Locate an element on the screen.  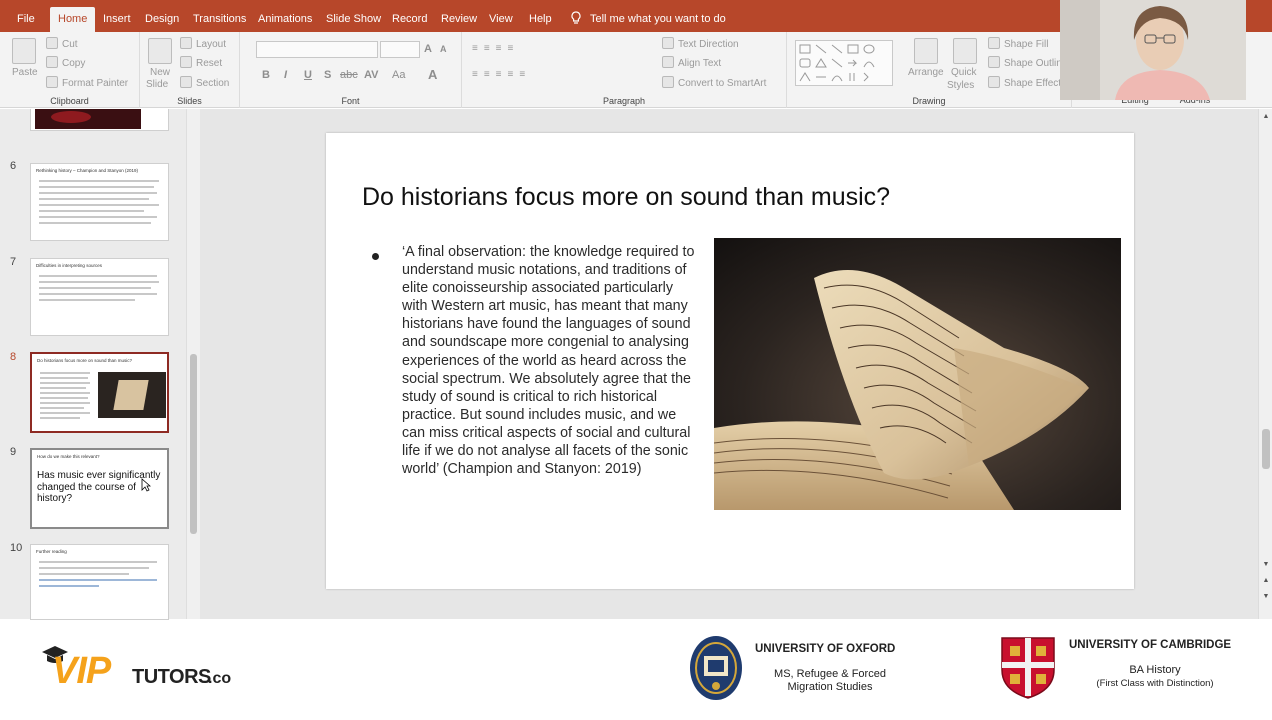
align-text-button: Align Text is located at coordinates (691, 63).